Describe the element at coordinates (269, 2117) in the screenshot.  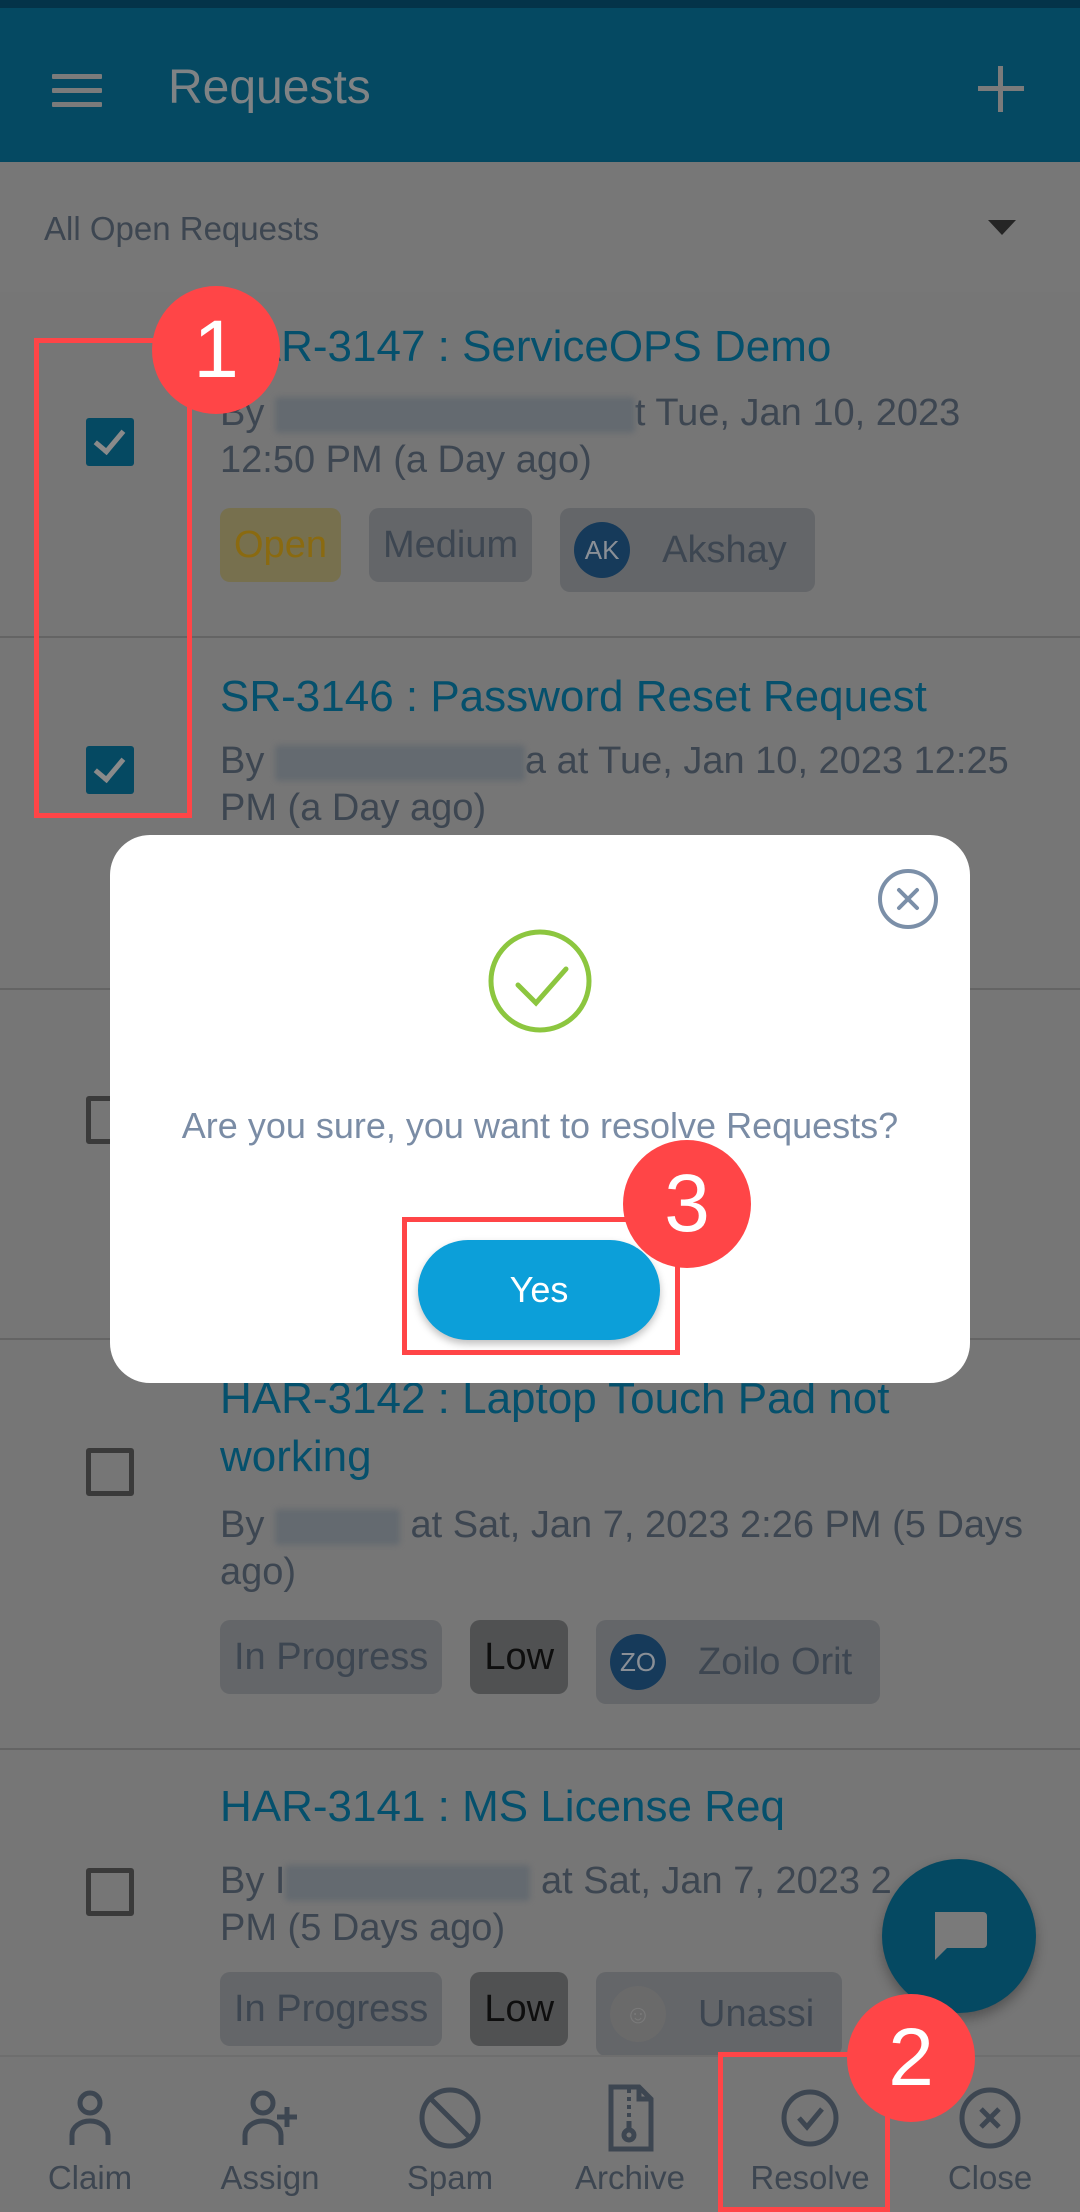
I see `user-plus-icon` at that location.